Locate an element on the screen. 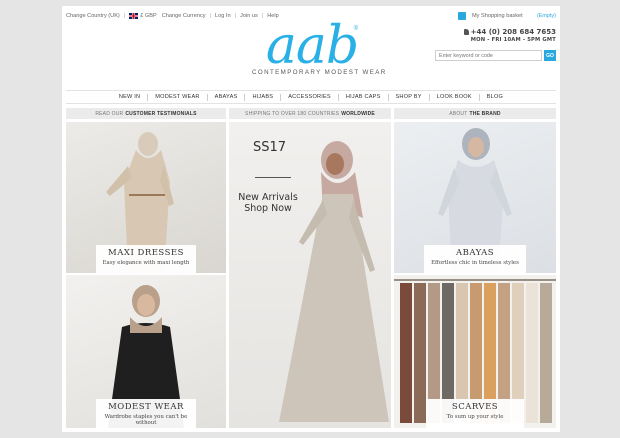 This screenshot has height=438, width=620. modest-wear-title: MODEST WEAR is located at coordinates (146, 407).